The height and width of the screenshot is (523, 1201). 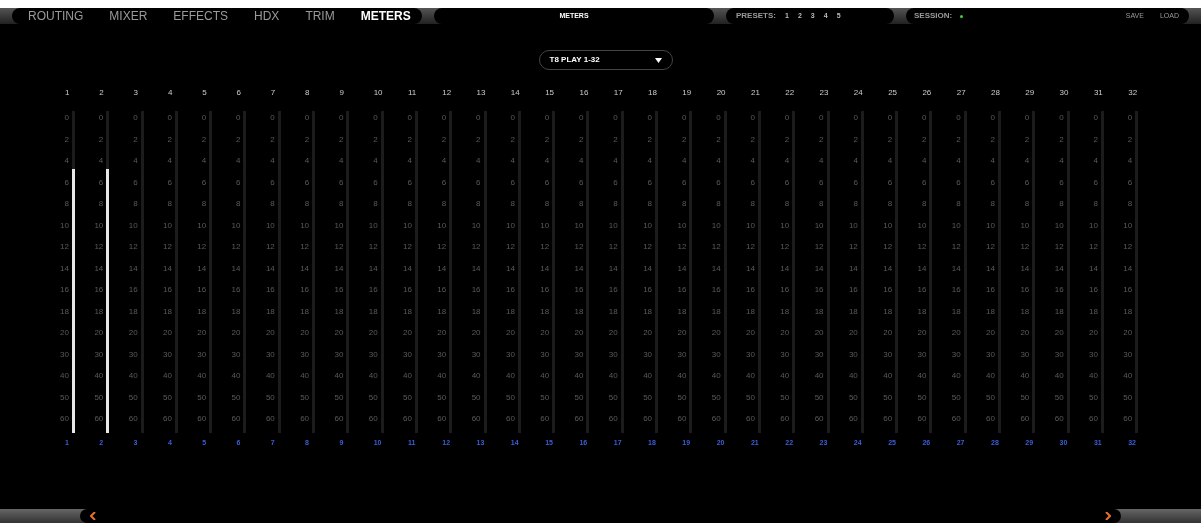 I want to click on channel-number: 30, so click(x=1064, y=93).